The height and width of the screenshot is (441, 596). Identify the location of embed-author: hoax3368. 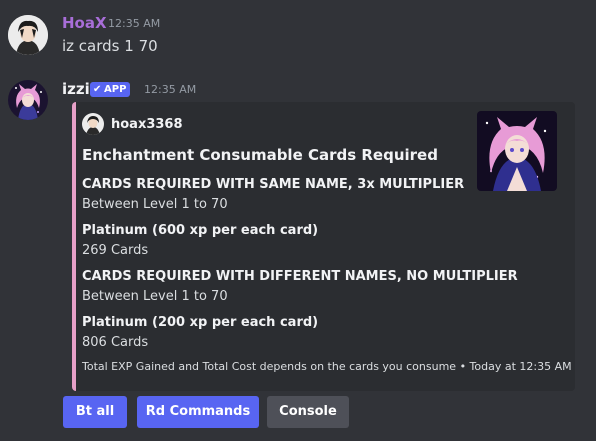
(147, 124).